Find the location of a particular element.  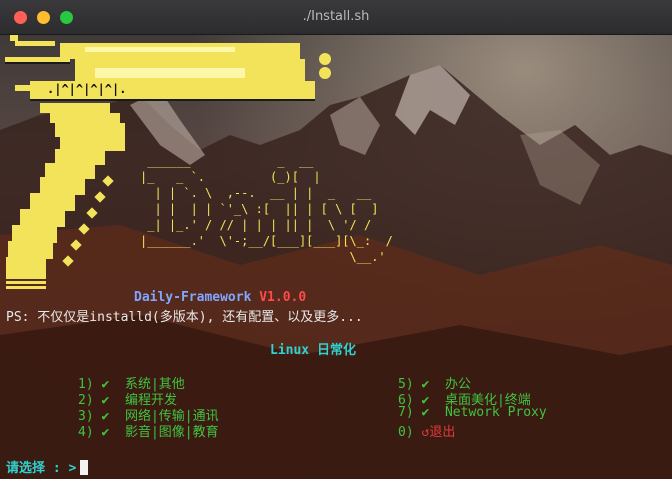

menu-title: Linux 日常化 is located at coordinates (313, 350).